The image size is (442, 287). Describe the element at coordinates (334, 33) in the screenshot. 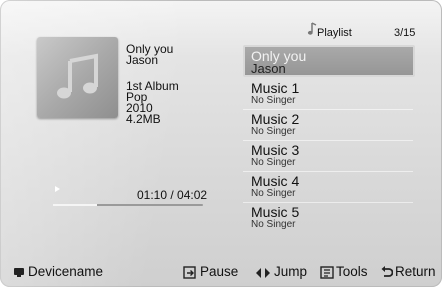

I see `playlist-title: Playlist` at that location.